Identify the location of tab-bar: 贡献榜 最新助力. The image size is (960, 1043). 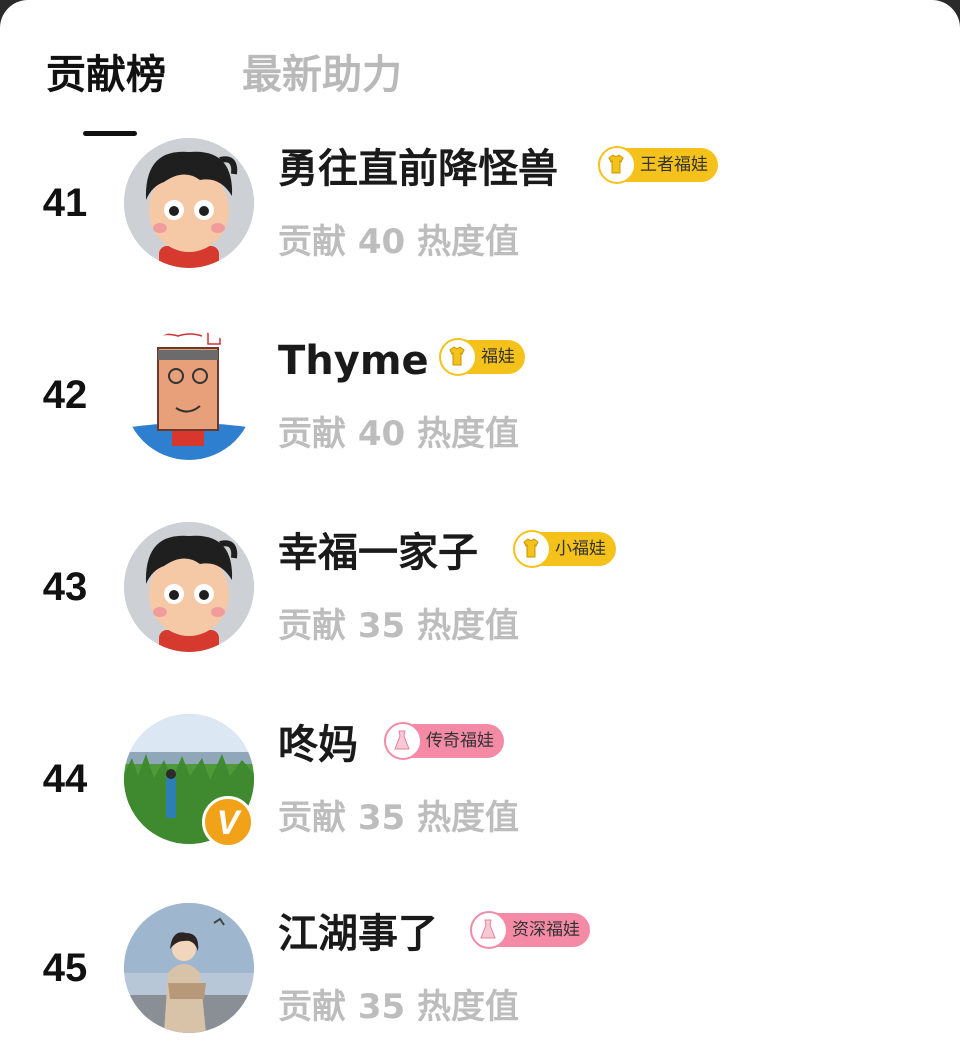
(480, 70).